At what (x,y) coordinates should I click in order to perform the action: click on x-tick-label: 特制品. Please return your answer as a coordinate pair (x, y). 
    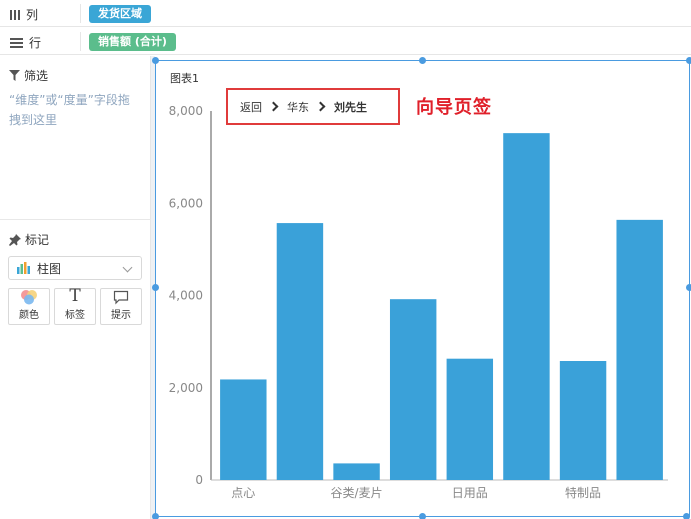
    Looking at the image, I should click on (583, 492).